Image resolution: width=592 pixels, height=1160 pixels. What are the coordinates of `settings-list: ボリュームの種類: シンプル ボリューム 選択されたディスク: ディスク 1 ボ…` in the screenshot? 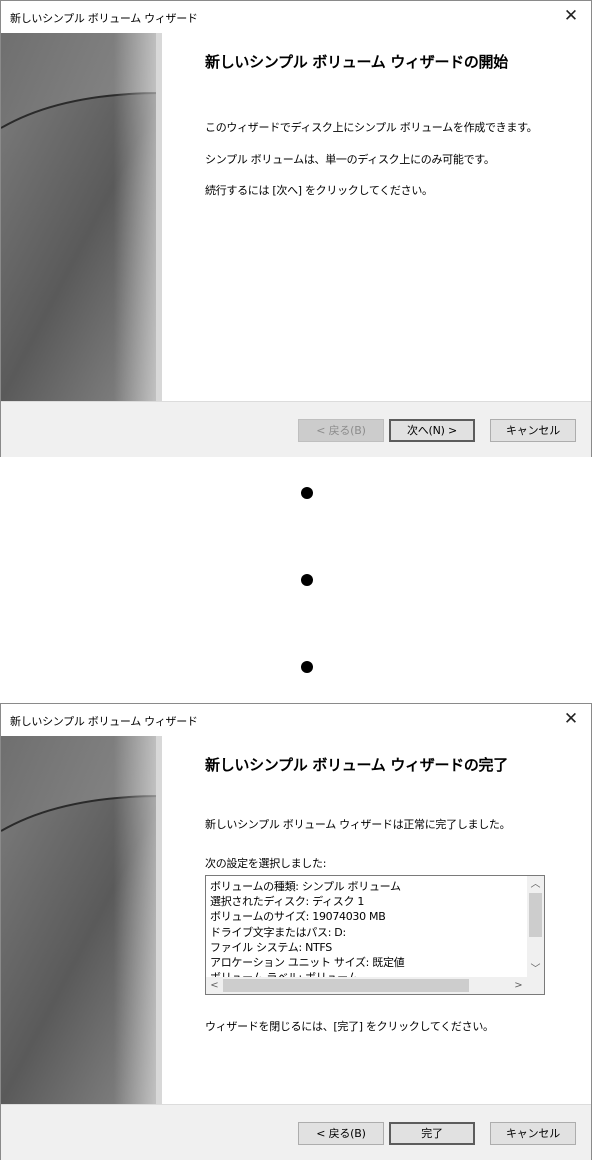 It's located at (368, 932).